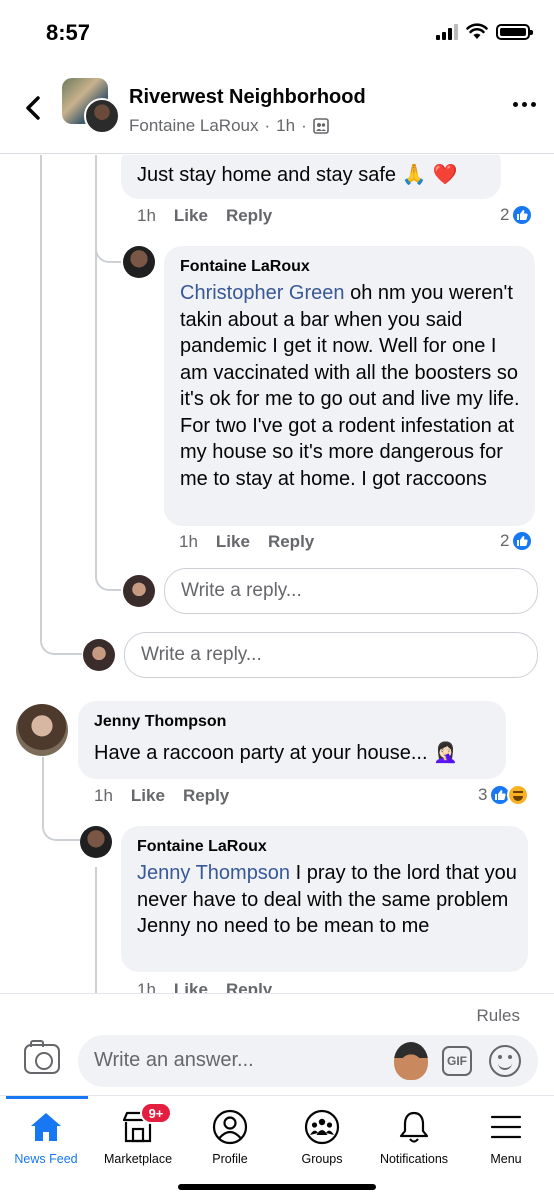 This screenshot has height=1200, width=554. What do you see at coordinates (320, 126) in the screenshot?
I see `group-privacy-icon` at bounding box center [320, 126].